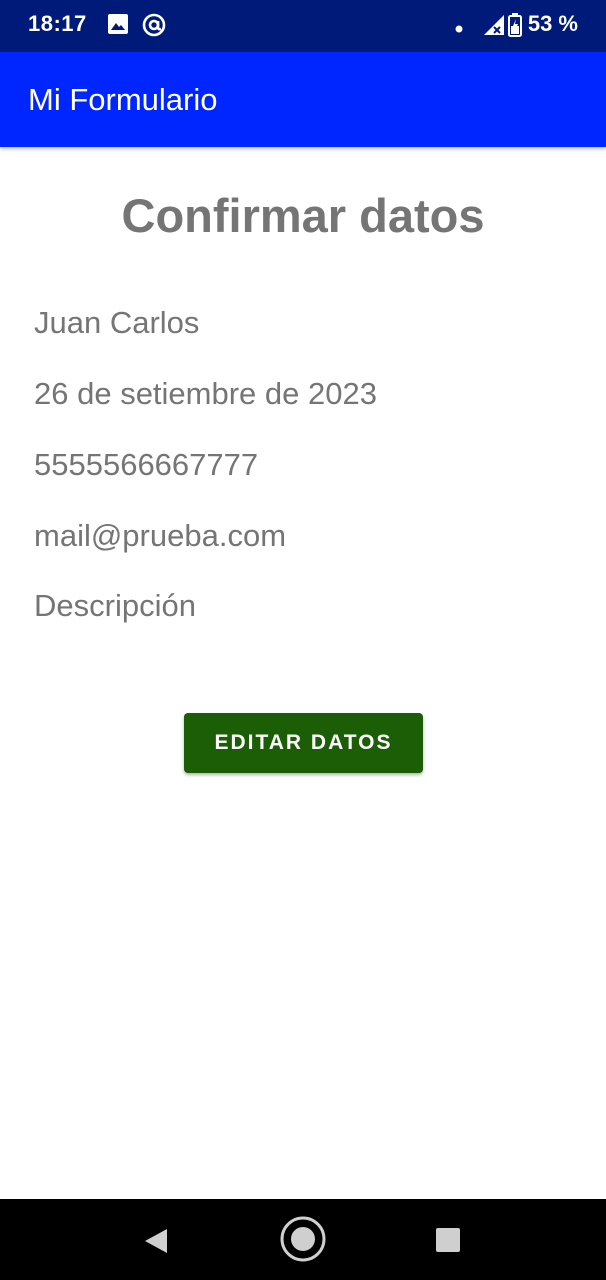 The width and height of the screenshot is (606, 1280). What do you see at coordinates (156, 1243) in the screenshot?
I see `back-icon` at bounding box center [156, 1243].